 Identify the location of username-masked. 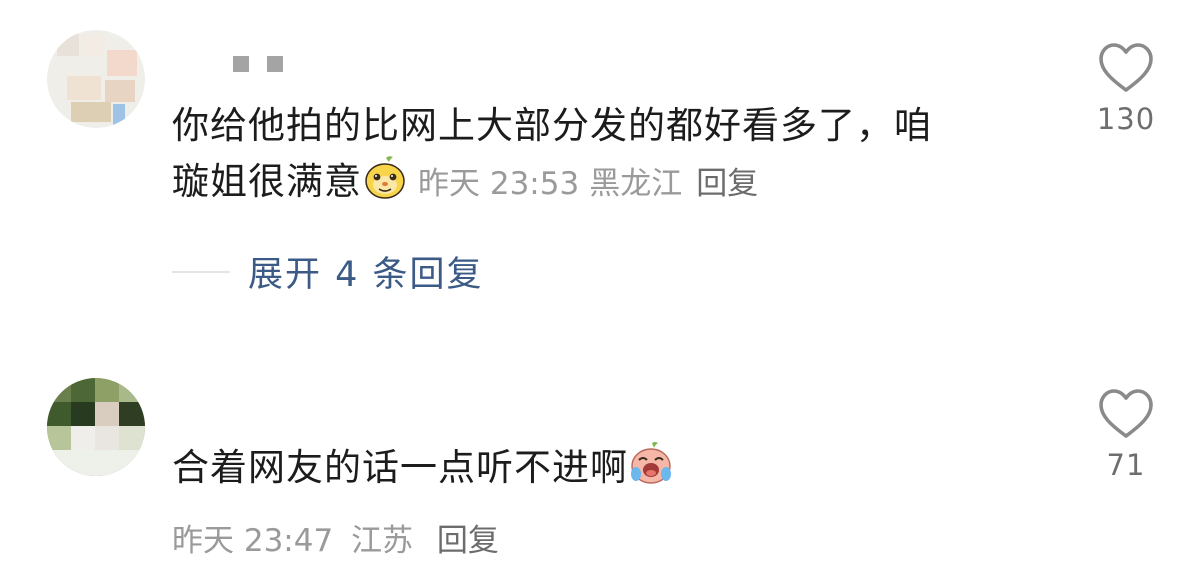
(258, 64).